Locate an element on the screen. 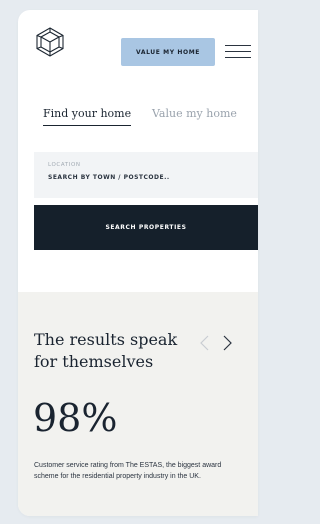 The image size is (320, 524). location-placeholder: SEARCH BY TOWN / POSTCODE.. is located at coordinates (109, 177).